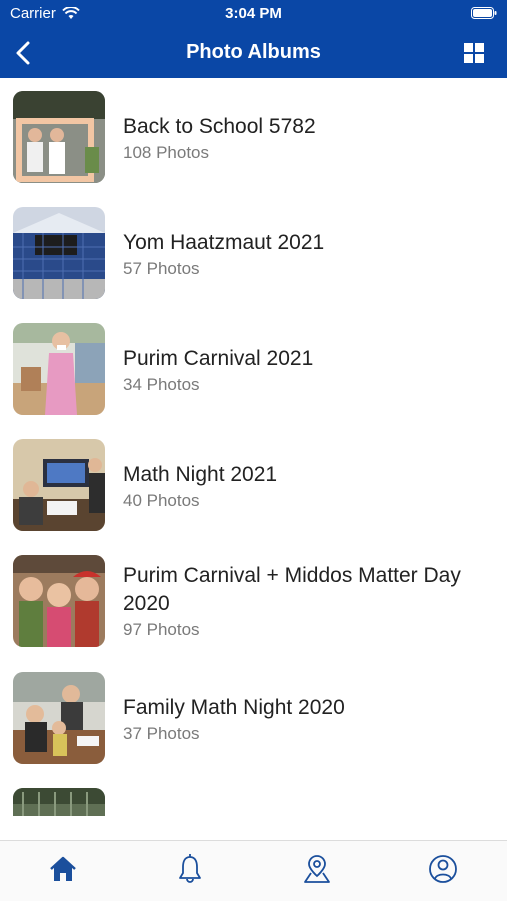 The image size is (507, 901). I want to click on navigation-bar: Photo Albums, so click(253, 53).